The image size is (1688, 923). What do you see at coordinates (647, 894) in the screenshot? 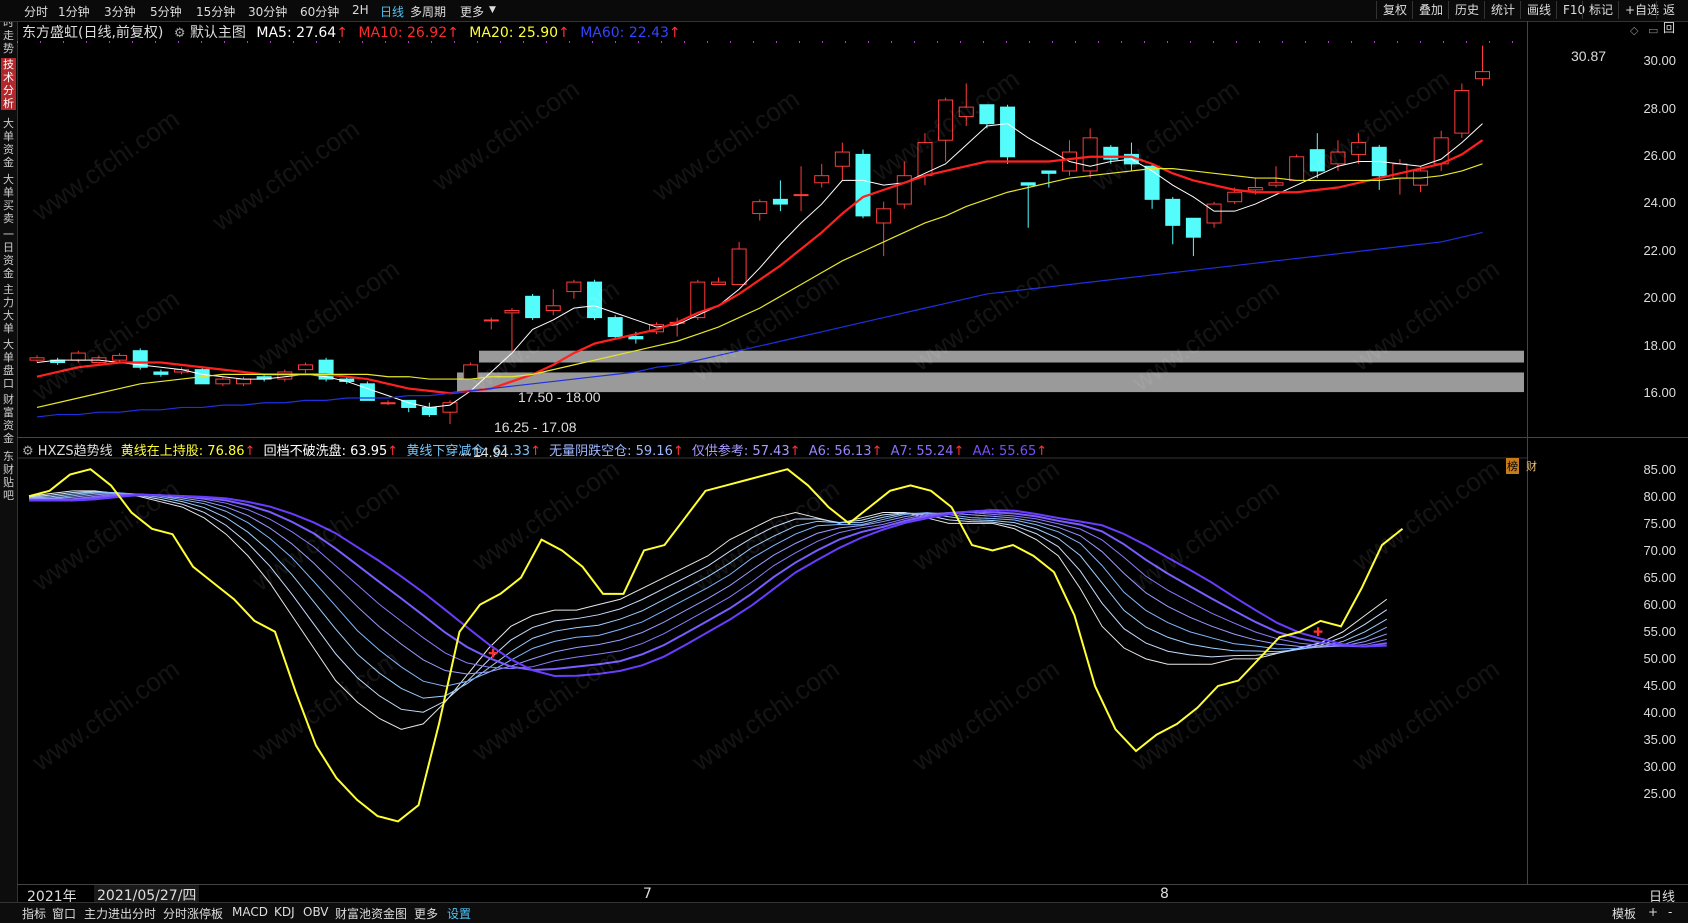
I see `month-label-7: 7` at bounding box center [647, 894].